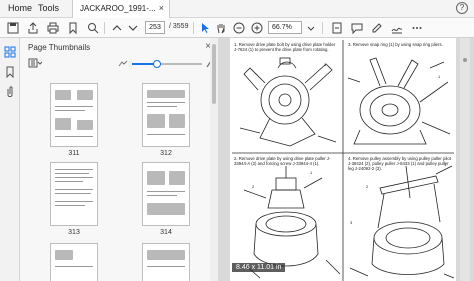 The image size is (474, 281). I want to click on thumbnail-options-icon, so click(35, 63).